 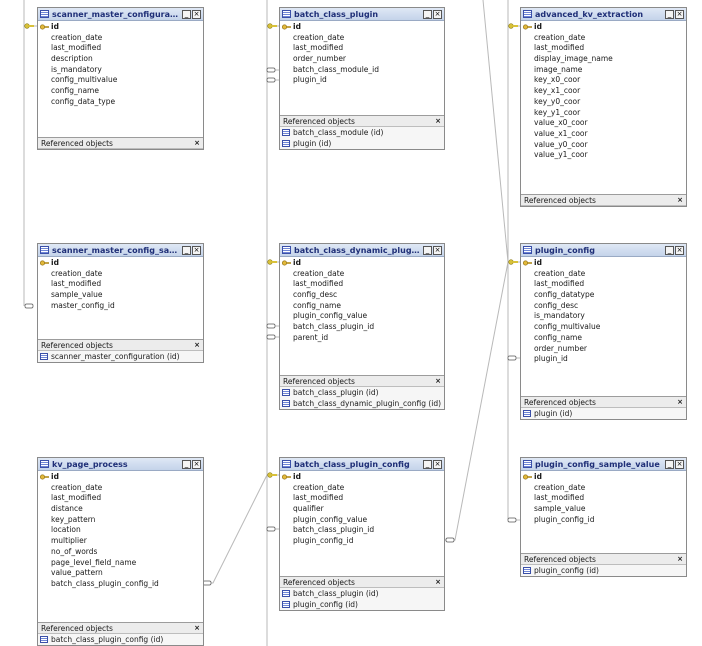 I want to click on column-row: image_name, so click(x=610, y=70).